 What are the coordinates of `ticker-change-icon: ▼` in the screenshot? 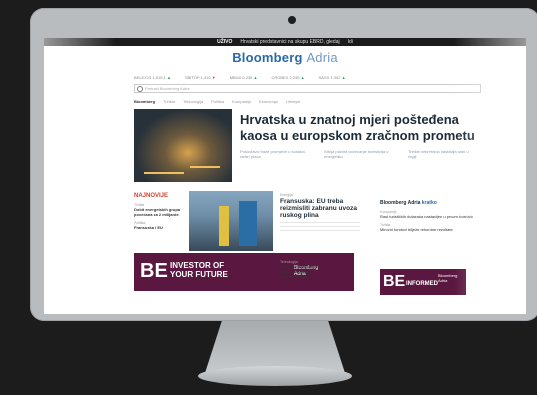 It's located at (213, 77).